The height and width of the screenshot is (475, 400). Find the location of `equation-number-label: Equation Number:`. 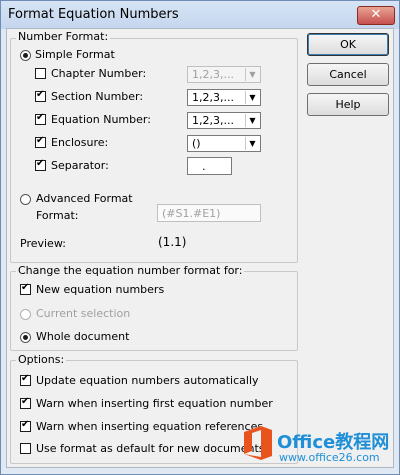

equation-number-label: Equation Number: is located at coordinates (101, 119).